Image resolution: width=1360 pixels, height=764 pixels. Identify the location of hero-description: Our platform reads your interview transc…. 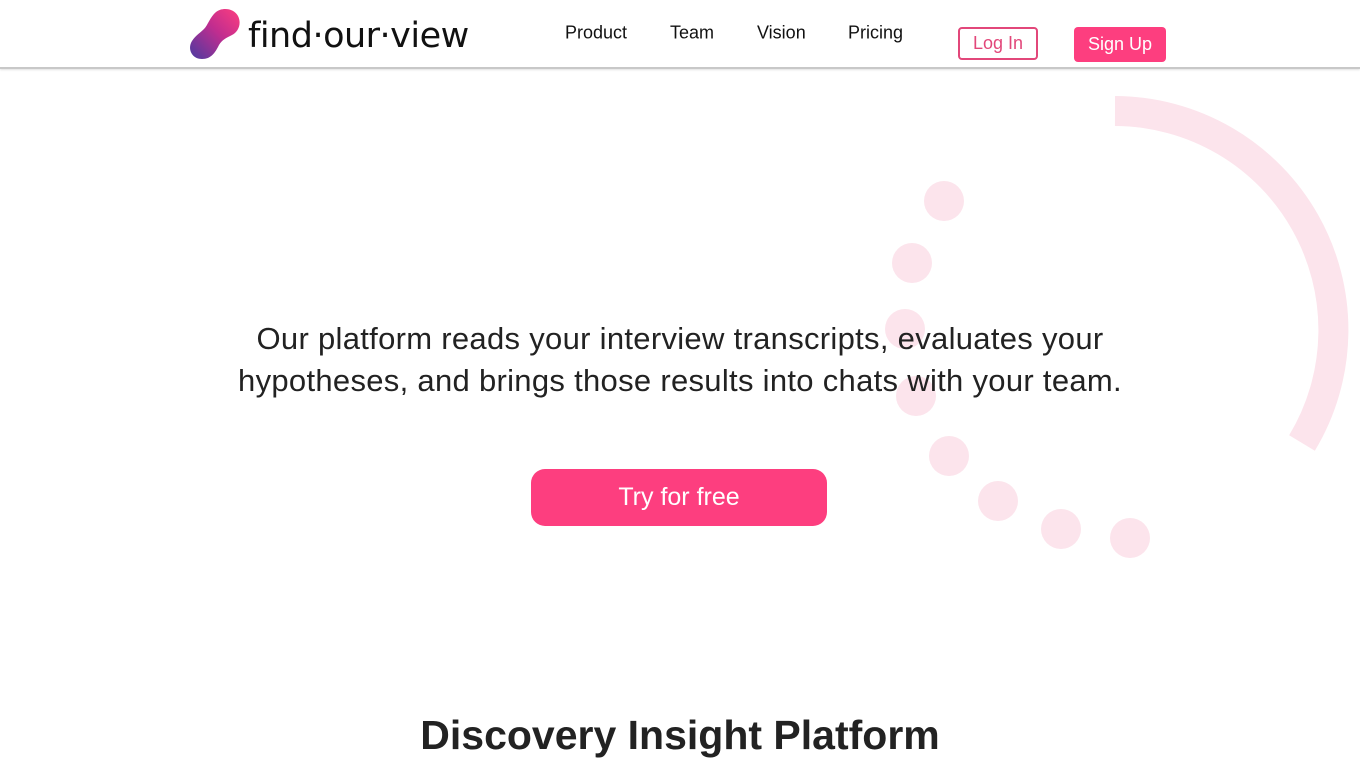
(680, 360).